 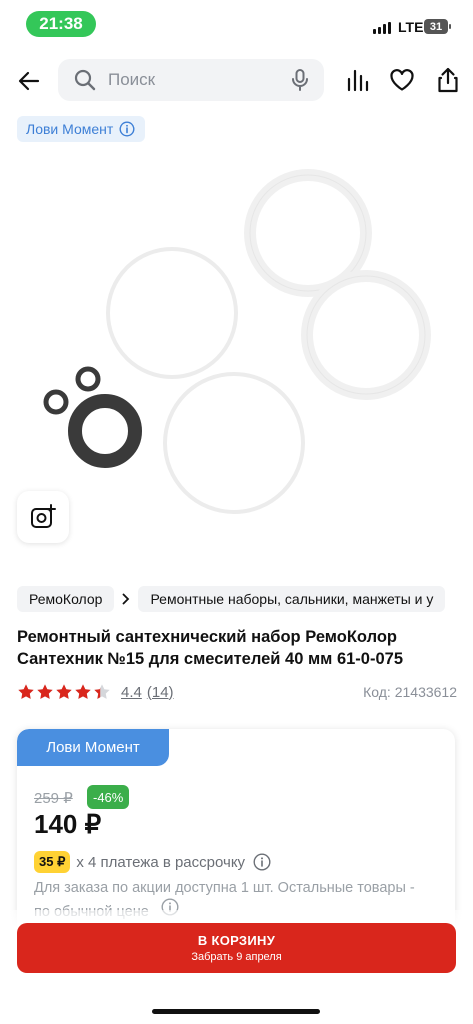 What do you see at coordinates (86, 80) in the screenshot?
I see `search-icon` at bounding box center [86, 80].